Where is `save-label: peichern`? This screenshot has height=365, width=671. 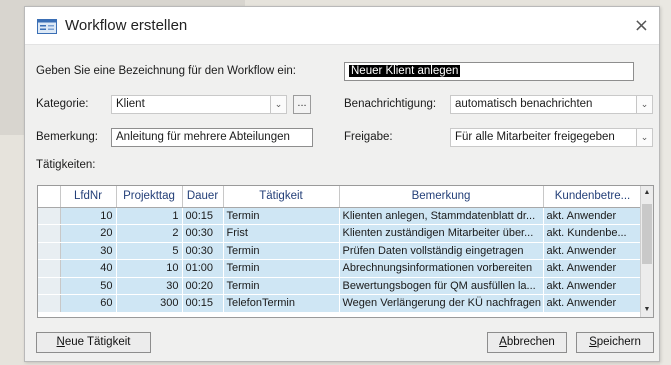
save-label: peichern is located at coordinates (618, 342).